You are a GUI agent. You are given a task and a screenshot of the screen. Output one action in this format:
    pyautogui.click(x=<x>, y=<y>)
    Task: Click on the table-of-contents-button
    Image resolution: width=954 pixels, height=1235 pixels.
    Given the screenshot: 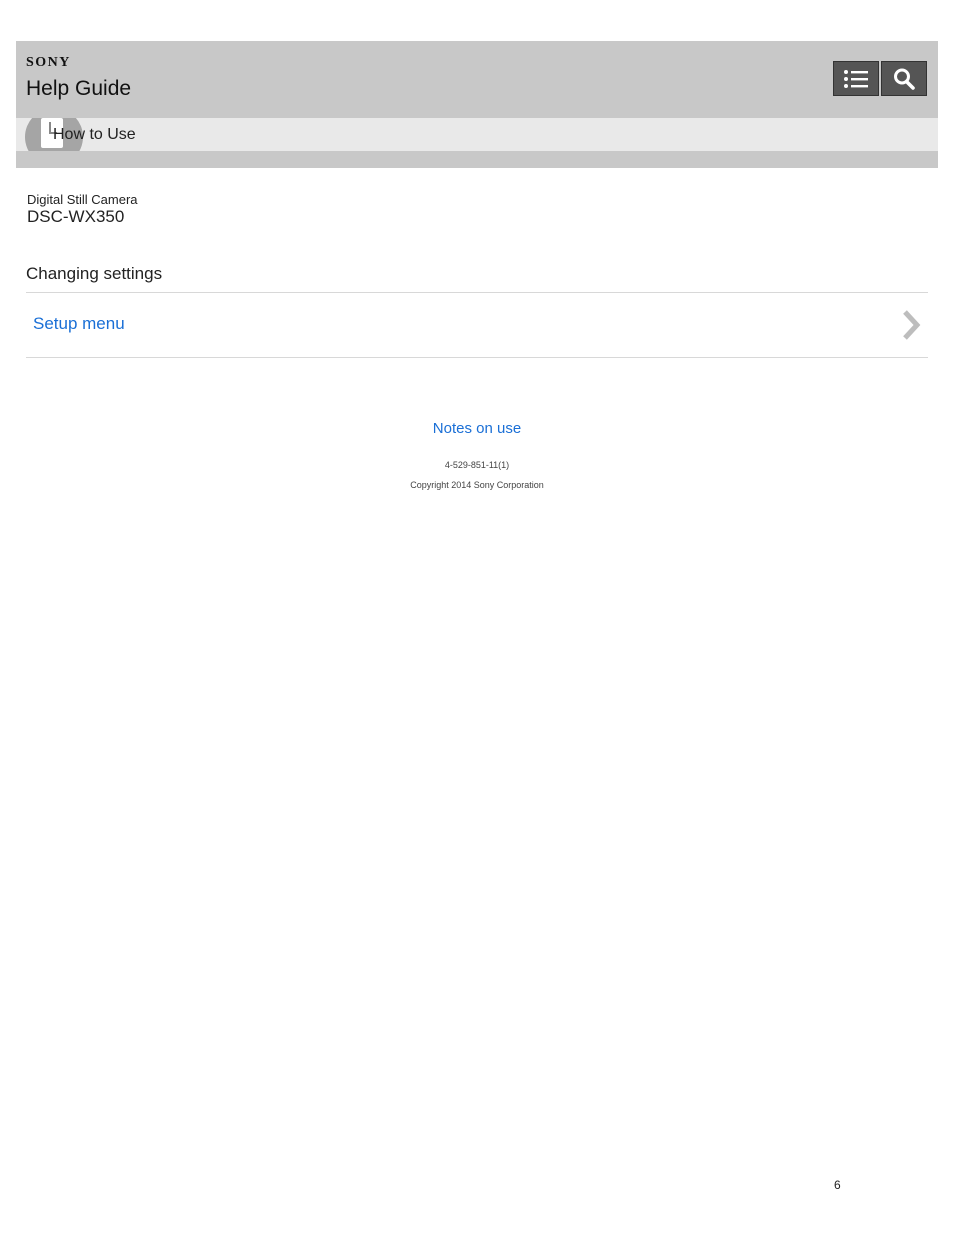 What is the action you would take?
    pyautogui.click(x=856, y=78)
    